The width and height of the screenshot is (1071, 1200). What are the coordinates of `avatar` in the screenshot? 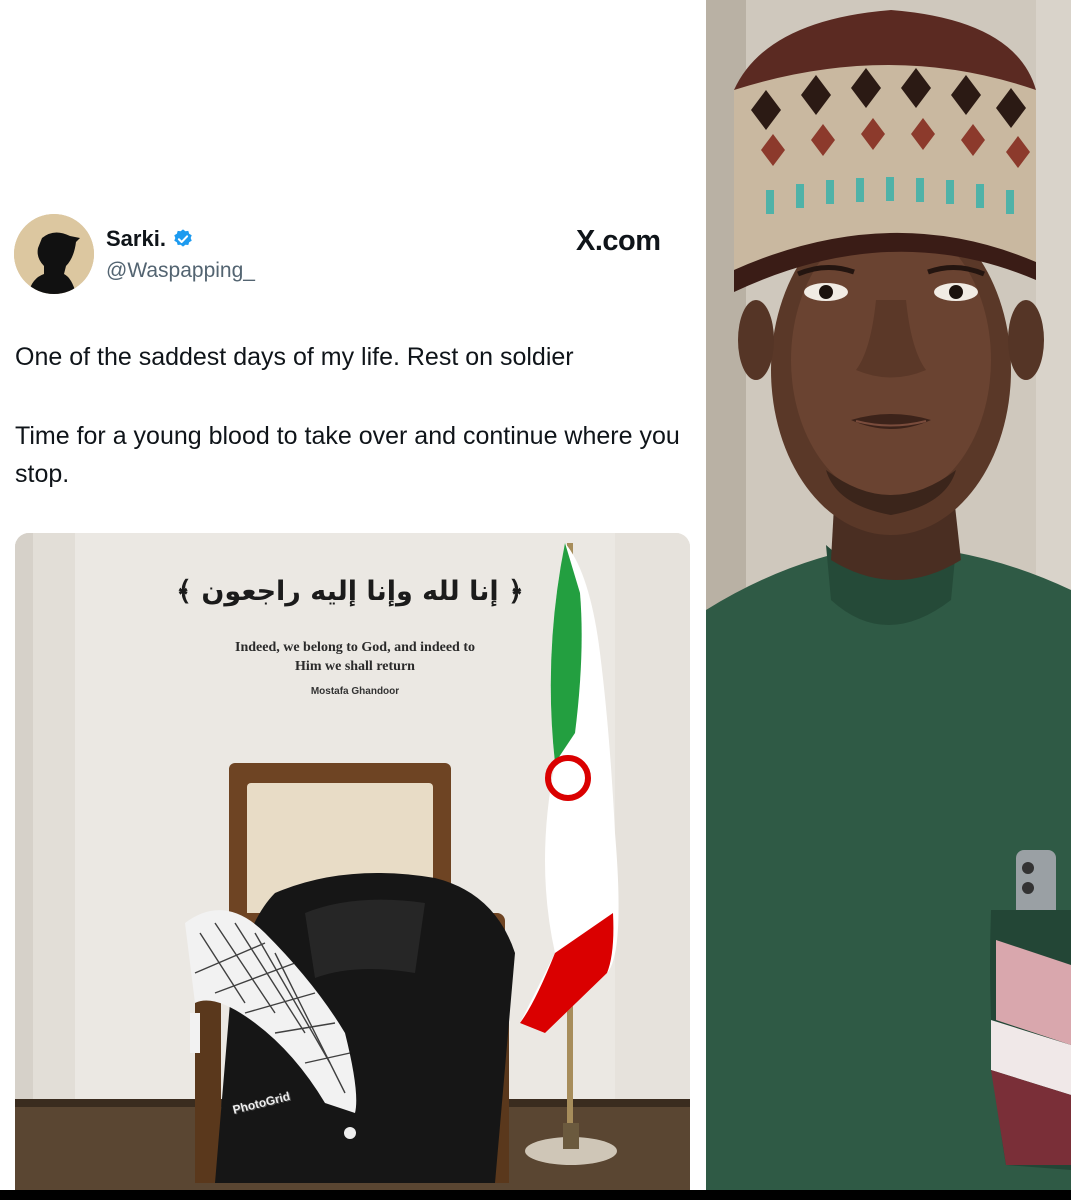 It's located at (54, 254).